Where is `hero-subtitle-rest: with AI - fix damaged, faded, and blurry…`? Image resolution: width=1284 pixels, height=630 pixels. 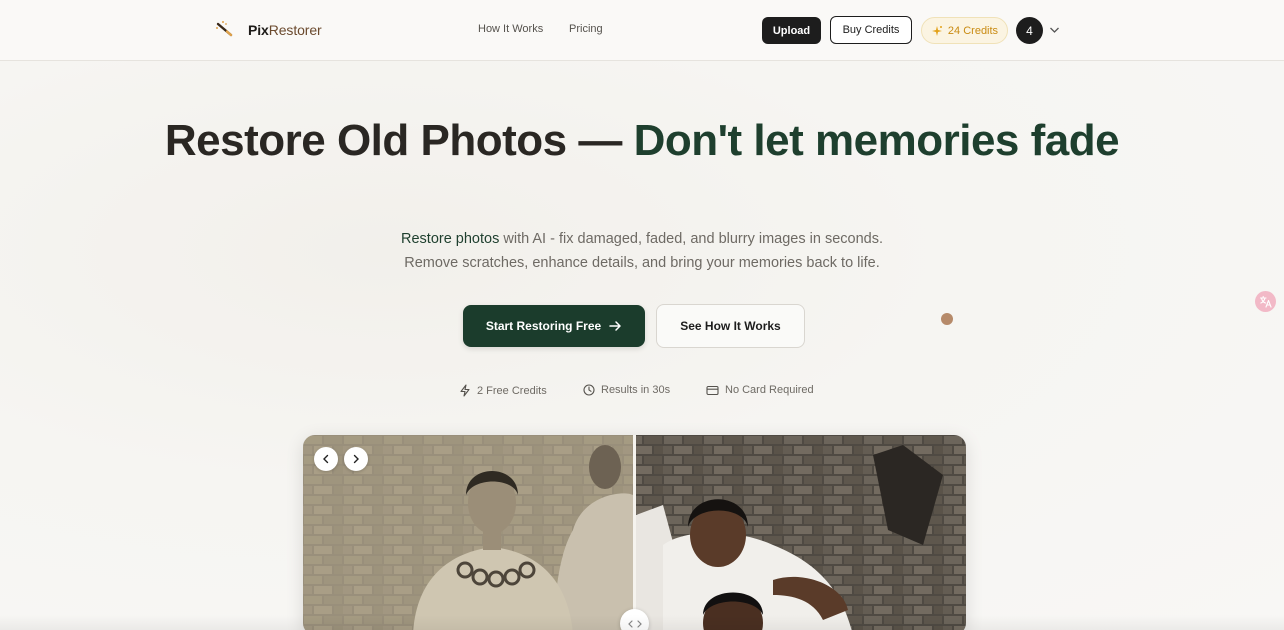 hero-subtitle-rest: with AI - fix damaged, faded, and blurry… is located at coordinates (691, 239).